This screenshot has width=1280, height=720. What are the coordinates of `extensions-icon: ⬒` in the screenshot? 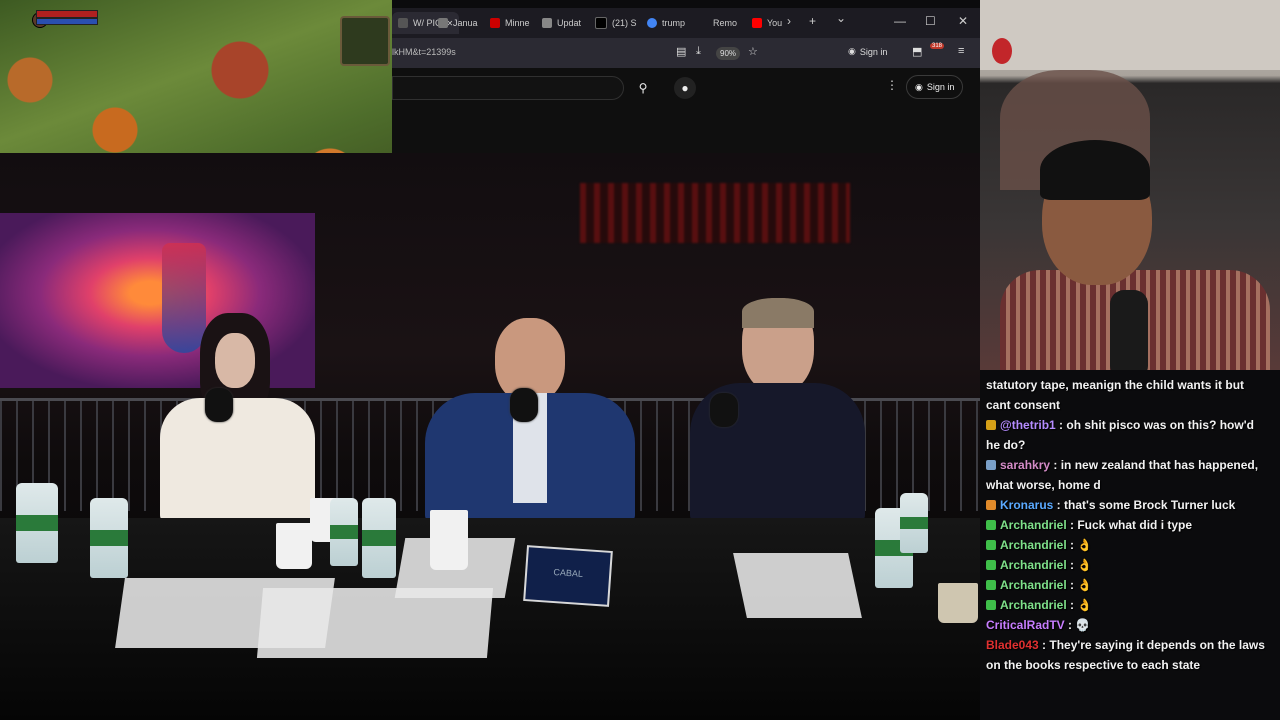 It's located at (917, 51).